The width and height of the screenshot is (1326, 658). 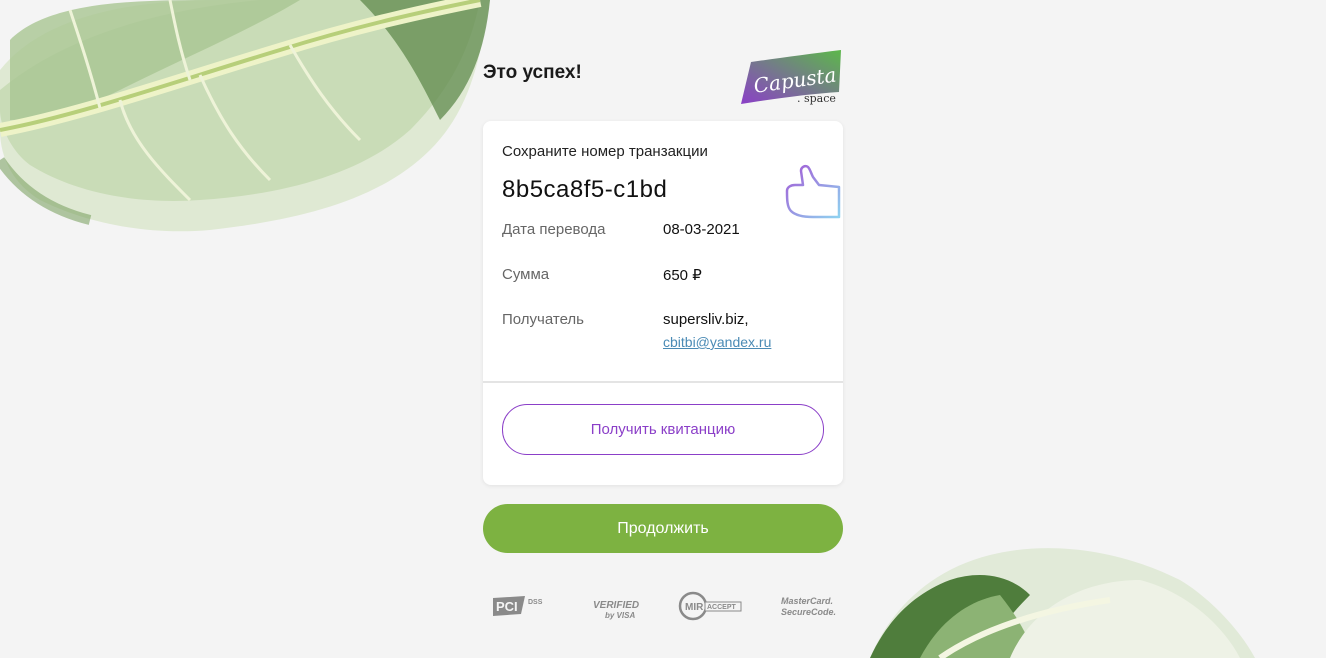 What do you see at coordinates (682, 275) in the screenshot?
I see `amount-value: 650 ₽` at bounding box center [682, 275].